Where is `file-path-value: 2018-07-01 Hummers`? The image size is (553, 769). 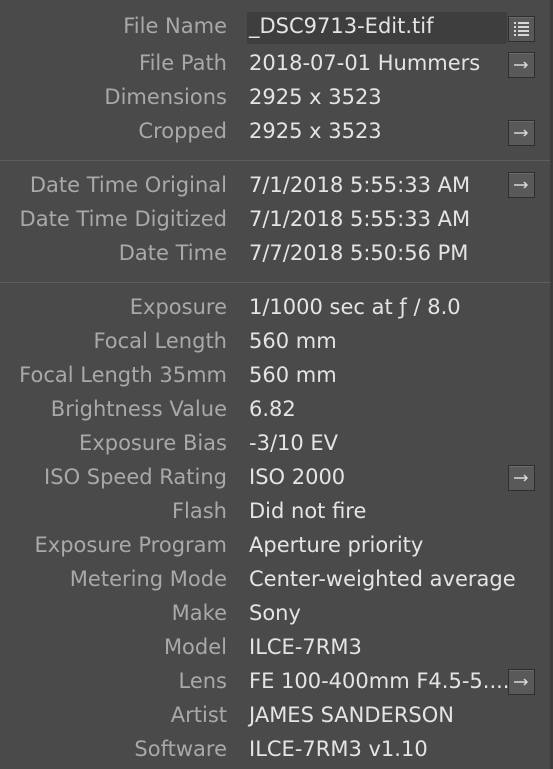 file-path-value: 2018-07-01 Hummers is located at coordinates (365, 63).